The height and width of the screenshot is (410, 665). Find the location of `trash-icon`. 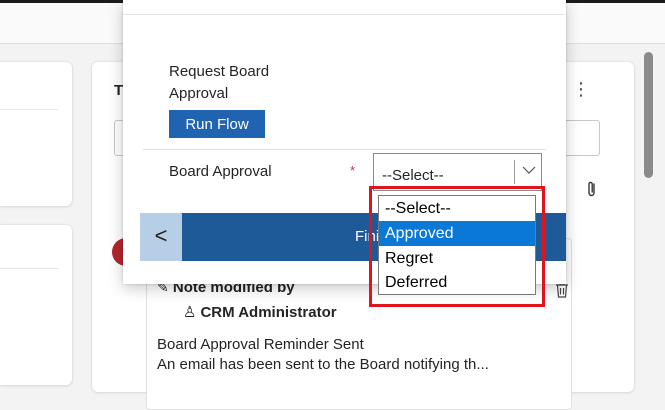

trash-icon is located at coordinates (562, 290).